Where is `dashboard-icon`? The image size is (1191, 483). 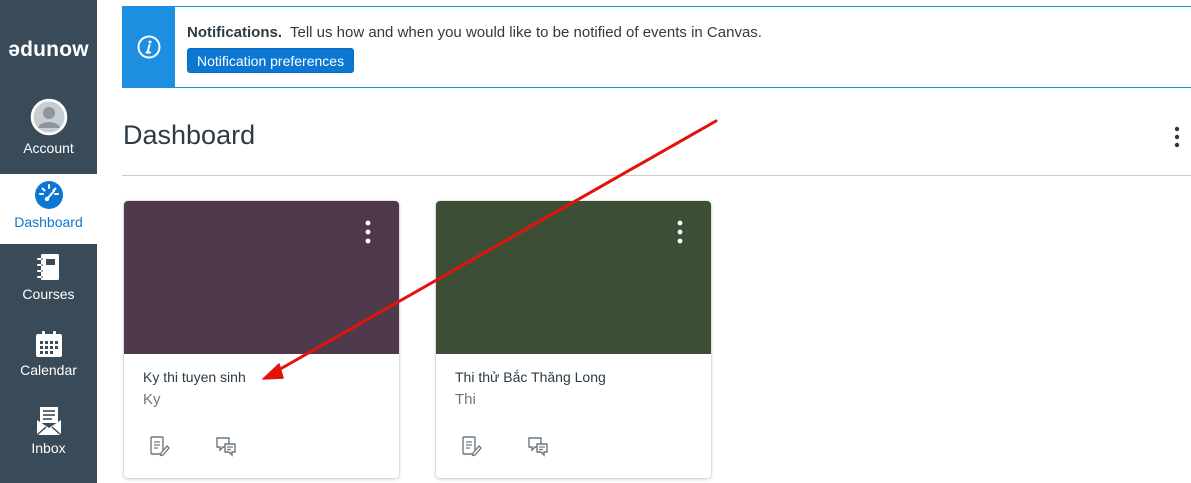
dashboard-icon is located at coordinates (48, 195).